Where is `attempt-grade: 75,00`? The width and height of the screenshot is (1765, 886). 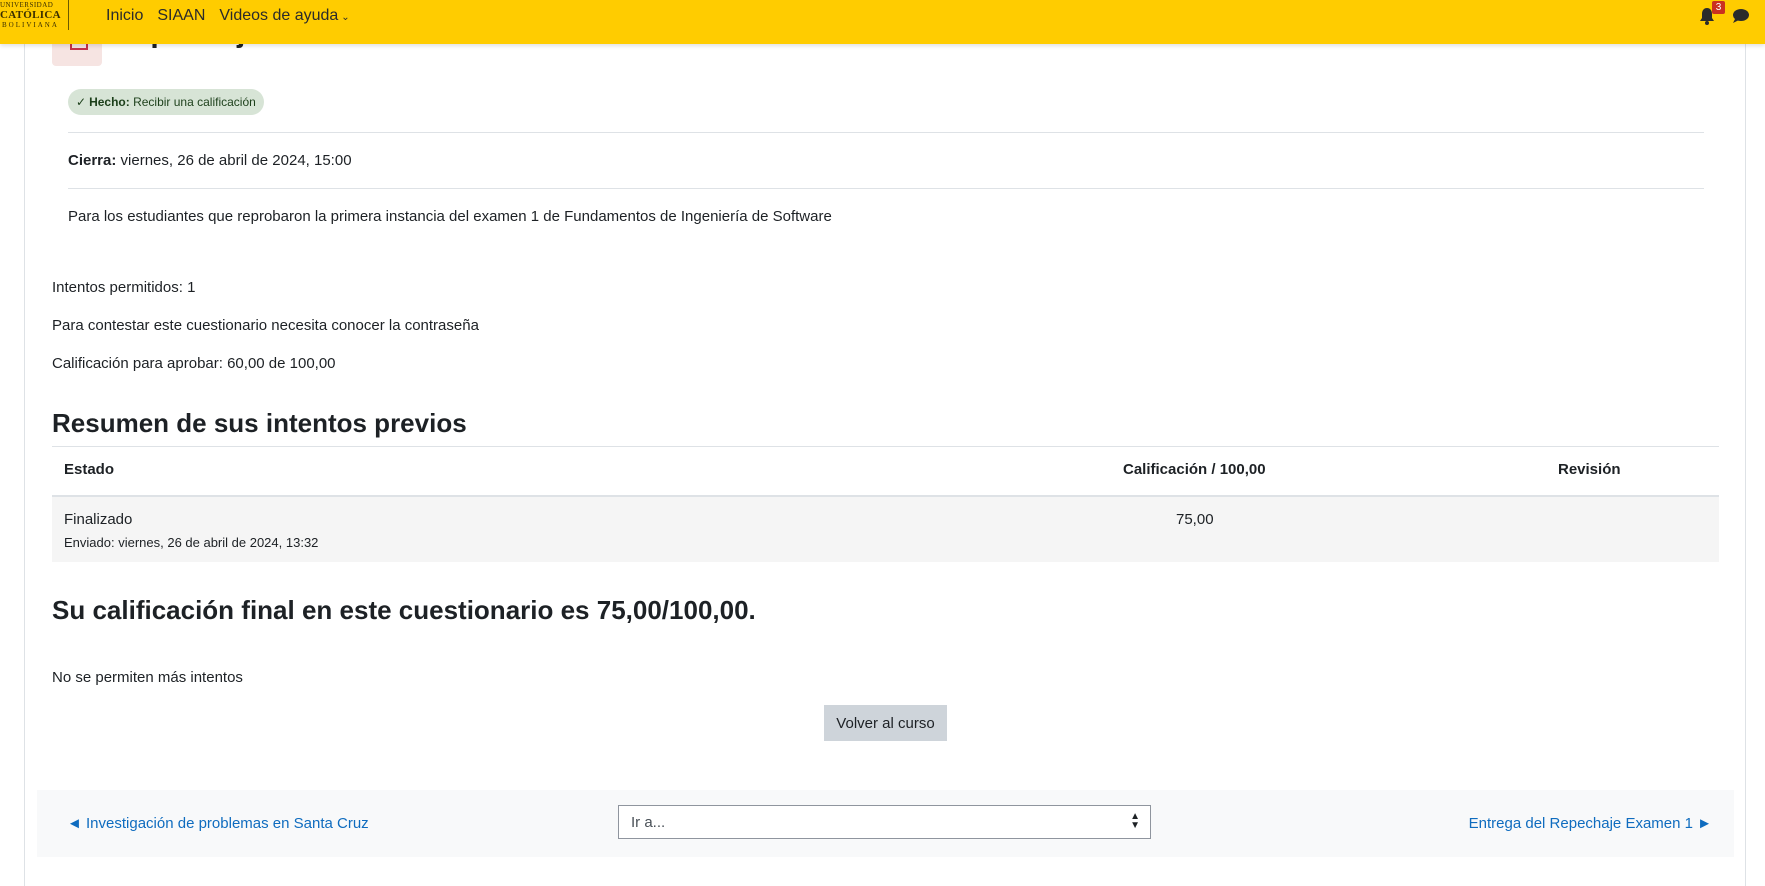
attempt-grade: 75,00 is located at coordinates (1195, 519).